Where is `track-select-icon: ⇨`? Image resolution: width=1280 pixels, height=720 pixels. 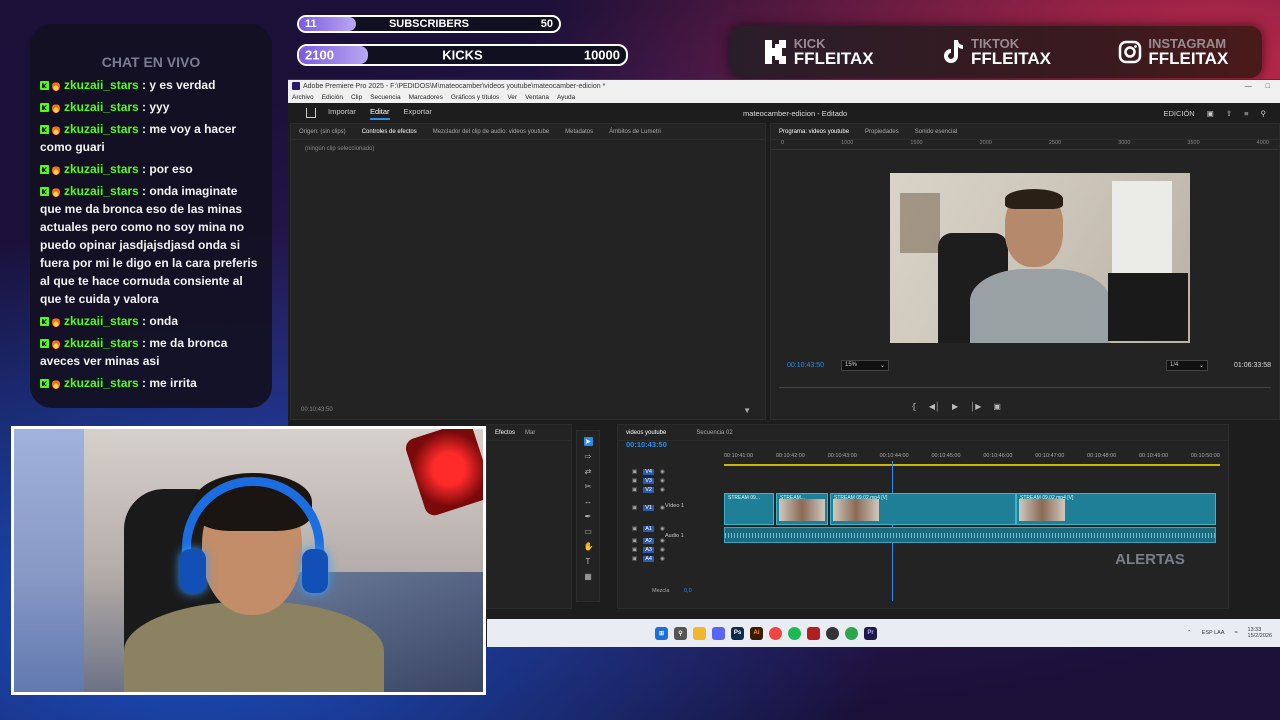
track-select-icon: ⇨ is located at coordinates (588, 456).